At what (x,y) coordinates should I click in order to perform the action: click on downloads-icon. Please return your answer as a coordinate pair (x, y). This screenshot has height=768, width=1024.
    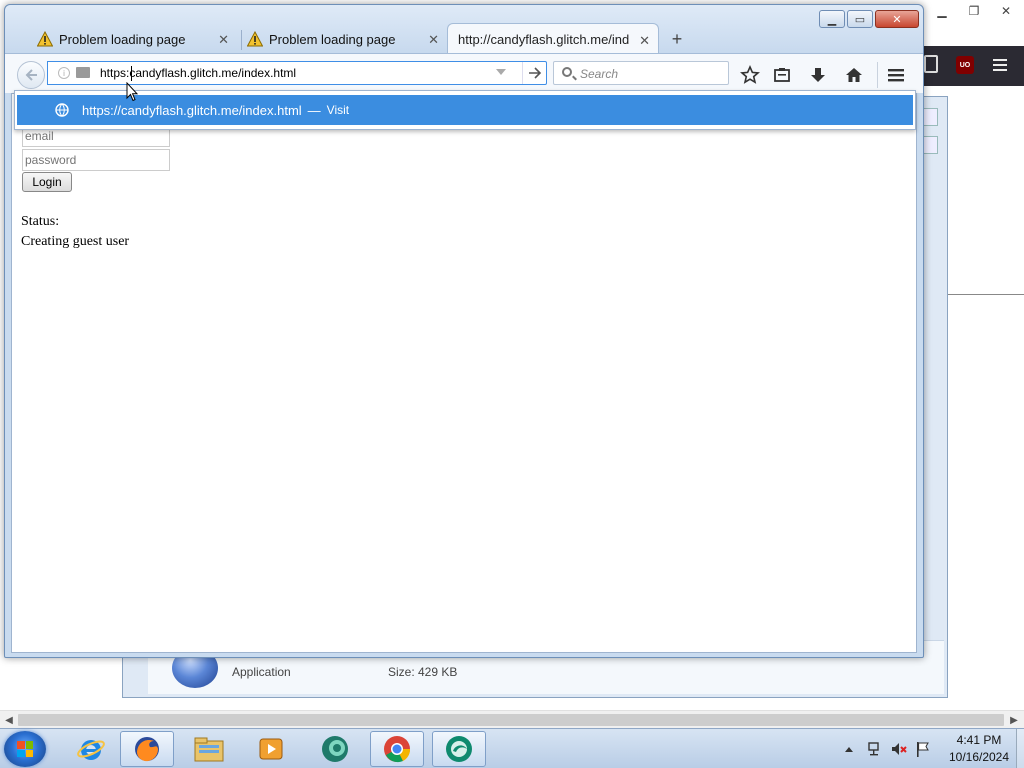
    Looking at the image, I should click on (818, 75).